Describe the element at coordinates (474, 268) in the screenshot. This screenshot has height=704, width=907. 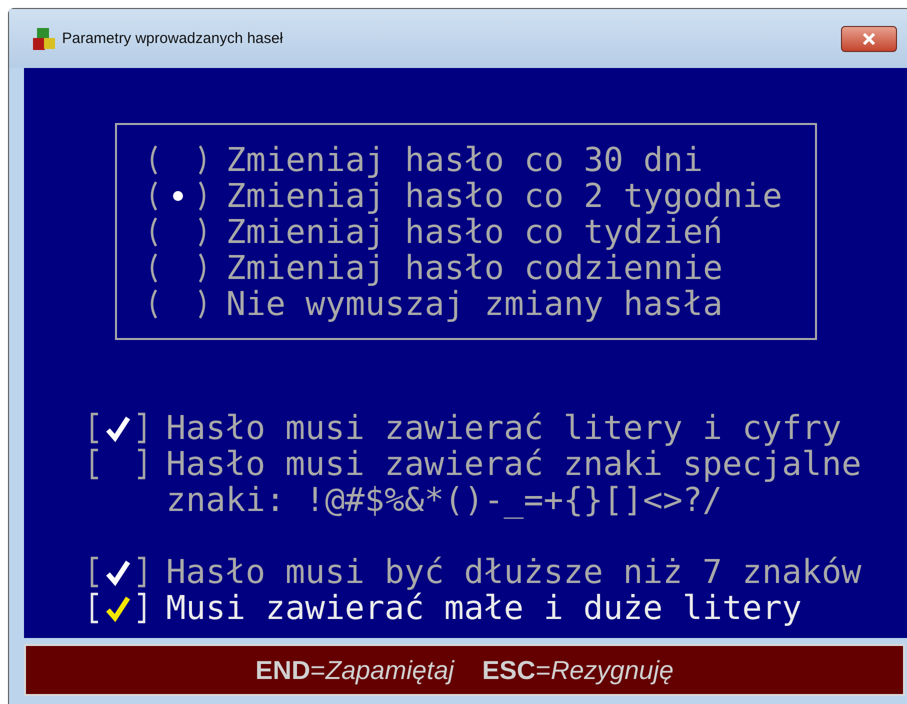
I see `radio-label: Zmieniaj hasło codziennie` at that location.